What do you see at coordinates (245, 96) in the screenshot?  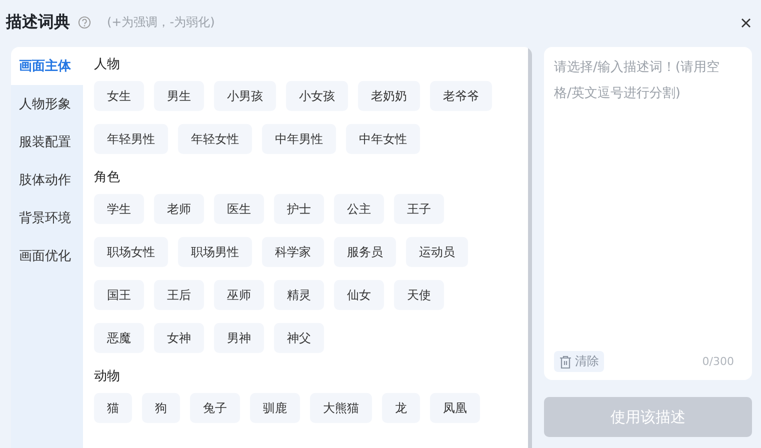 I see `keyword-tag: 小男孩` at bounding box center [245, 96].